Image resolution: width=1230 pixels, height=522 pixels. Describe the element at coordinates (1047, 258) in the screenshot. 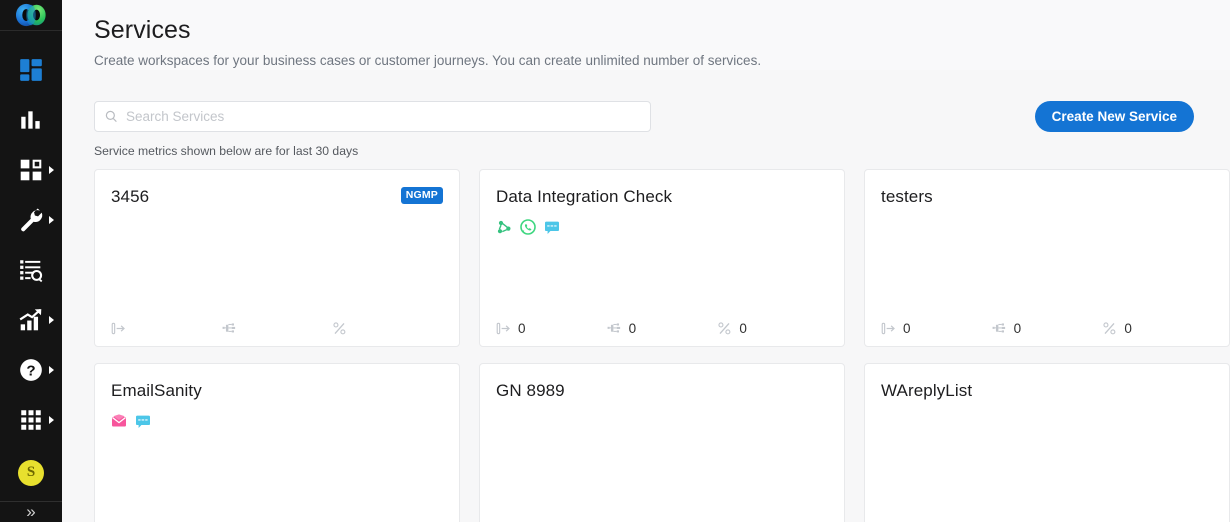

I see `service-card: testers 0 0 0` at that location.